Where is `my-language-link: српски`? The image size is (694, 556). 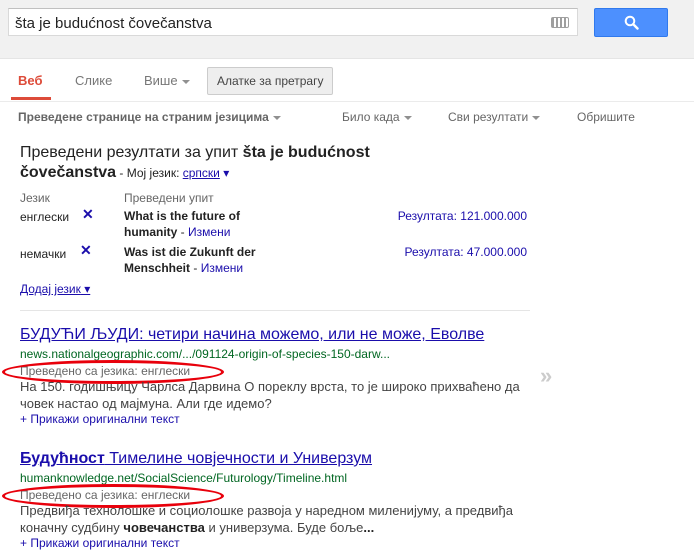 my-language-link: српски is located at coordinates (201, 173).